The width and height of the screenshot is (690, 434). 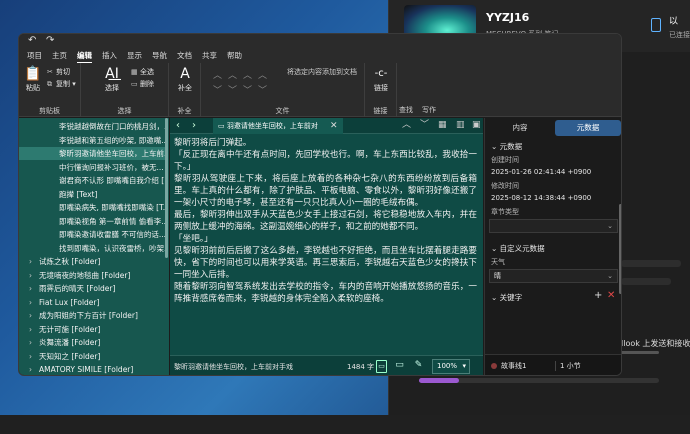 What do you see at coordinates (520, 128) in the screenshot?
I see `tab-content: 内容` at bounding box center [520, 128].